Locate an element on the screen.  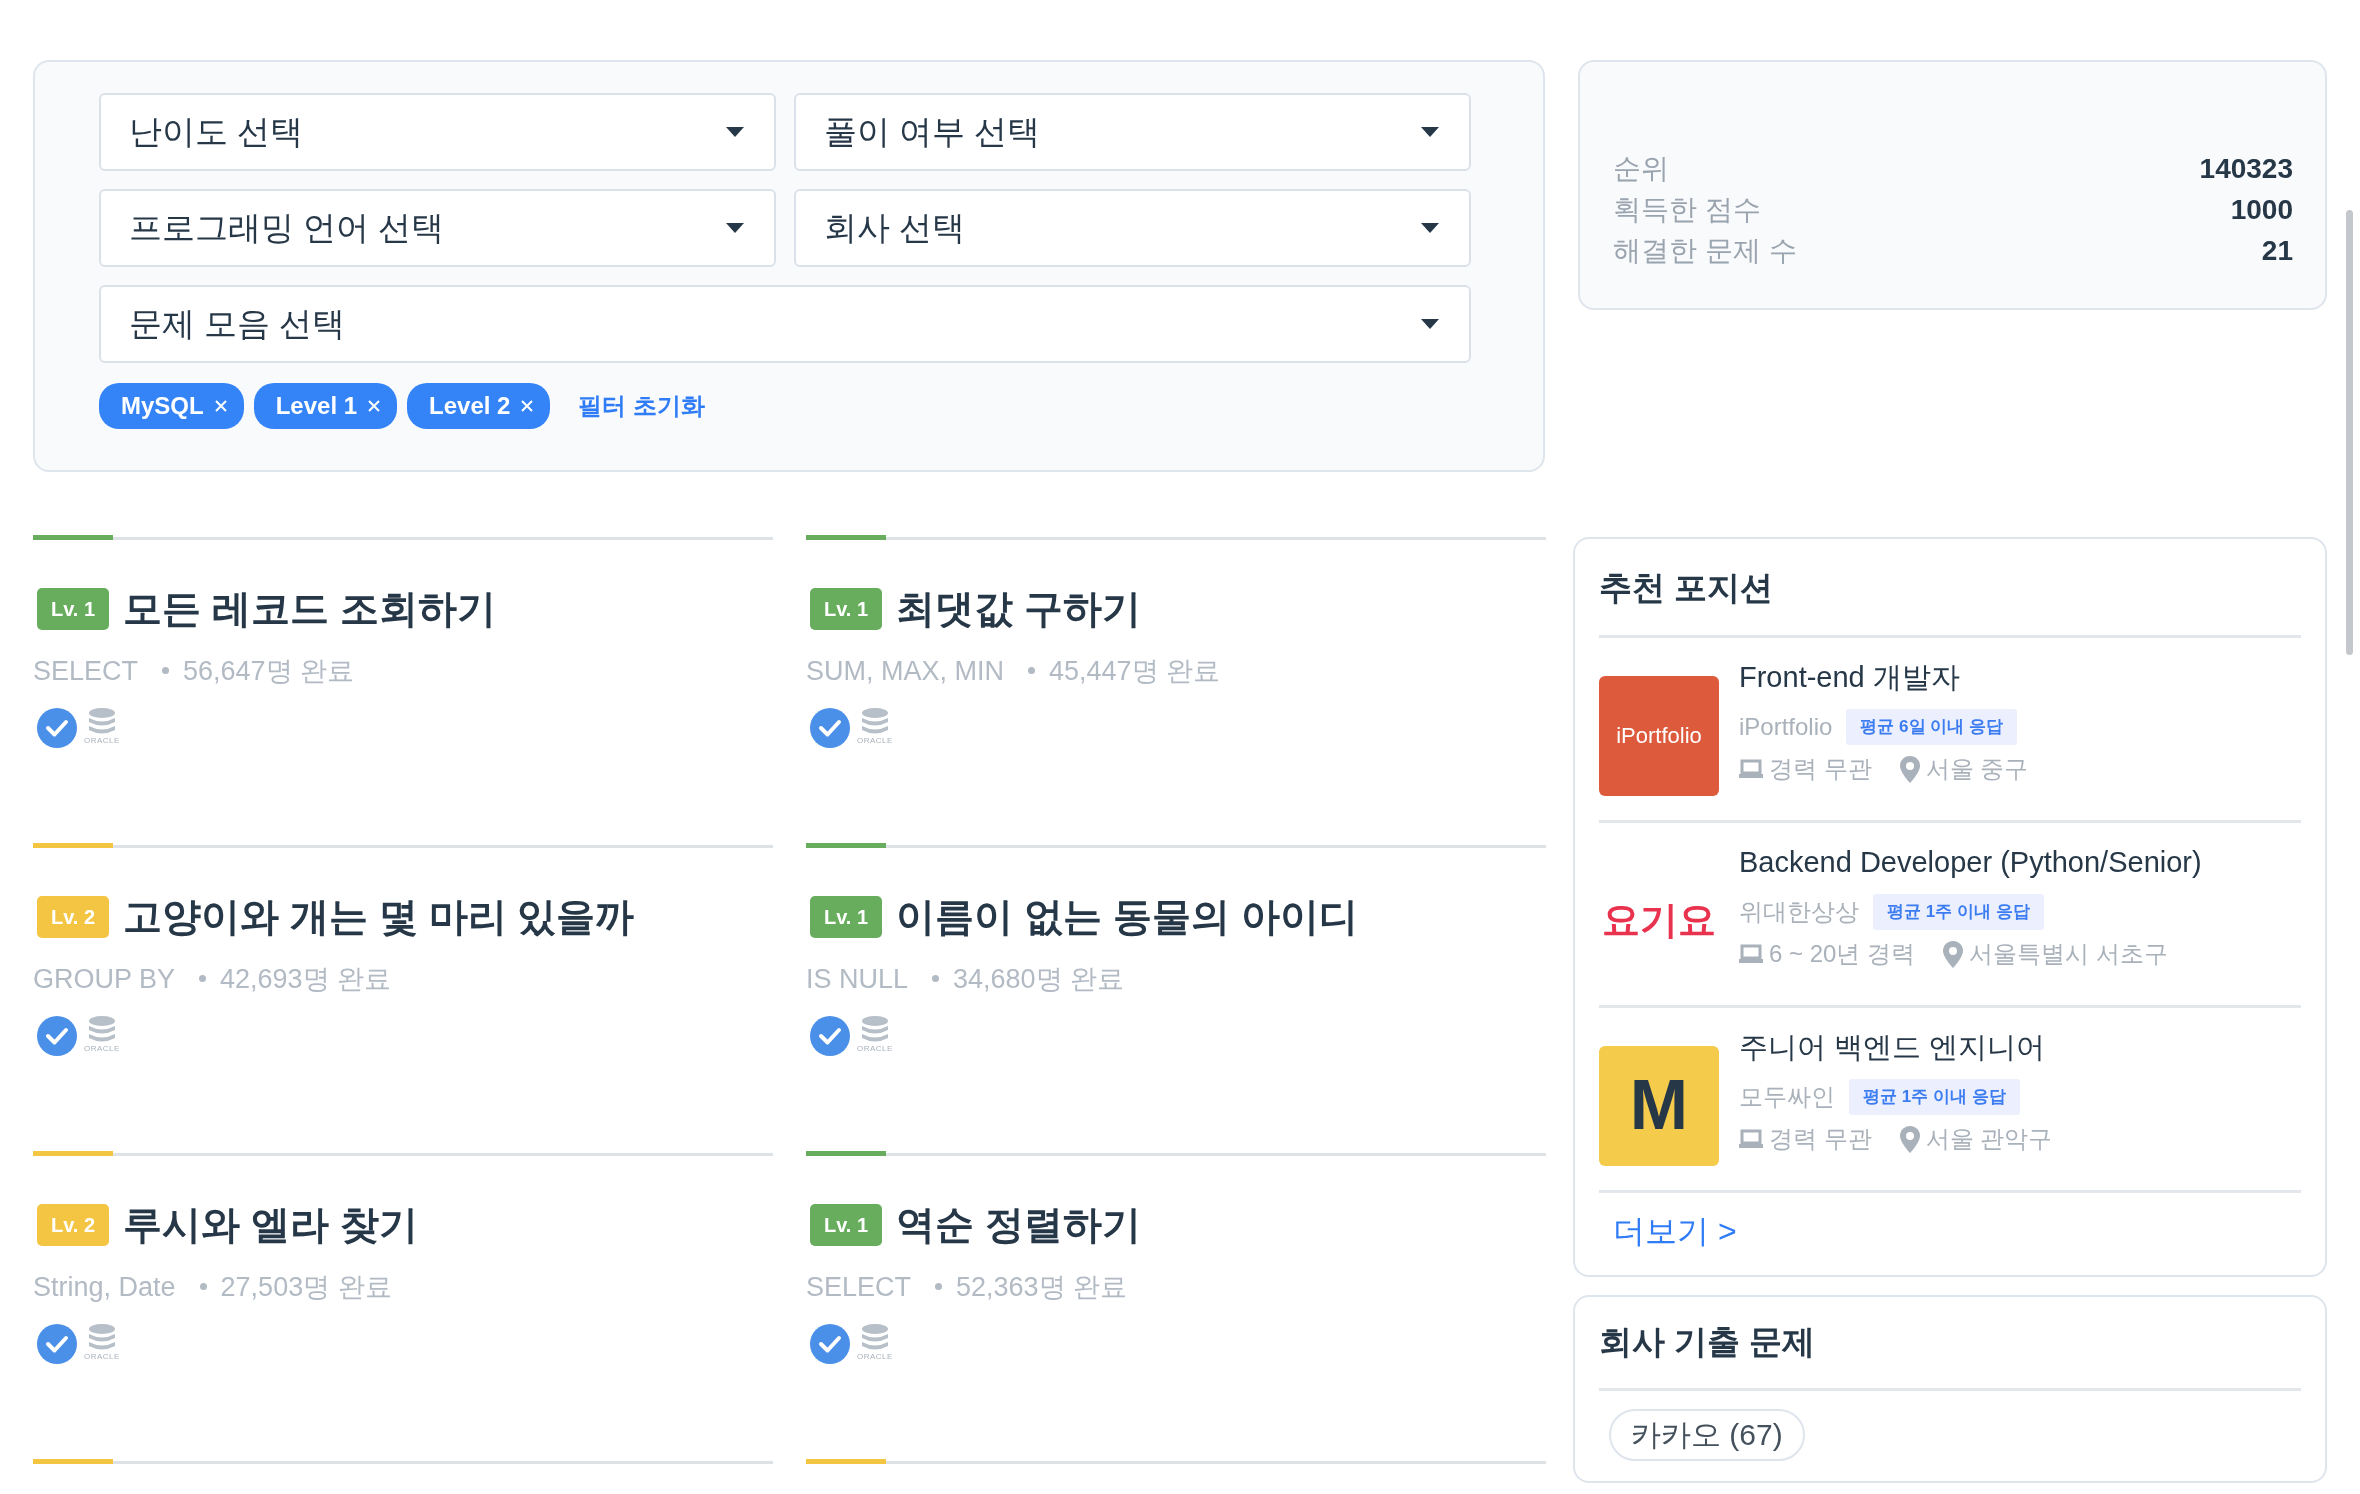
completion-count: 42,693명 완료 is located at coordinates (306, 979).